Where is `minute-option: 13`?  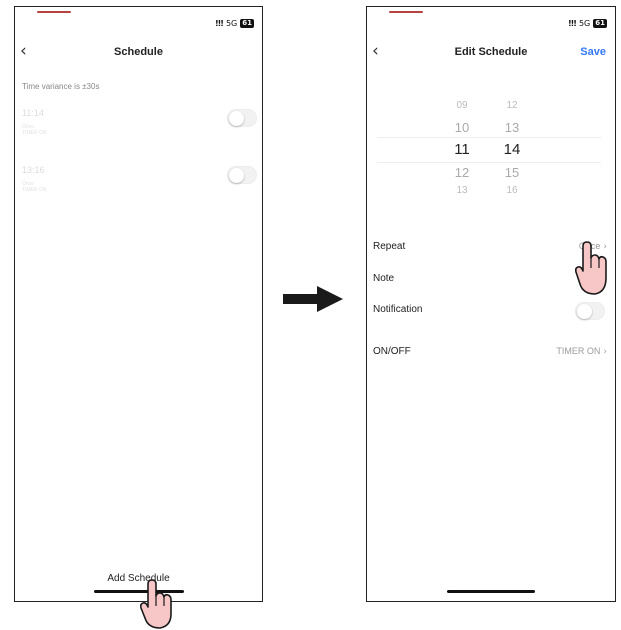
minute-option: 13 is located at coordinates (512, 127).